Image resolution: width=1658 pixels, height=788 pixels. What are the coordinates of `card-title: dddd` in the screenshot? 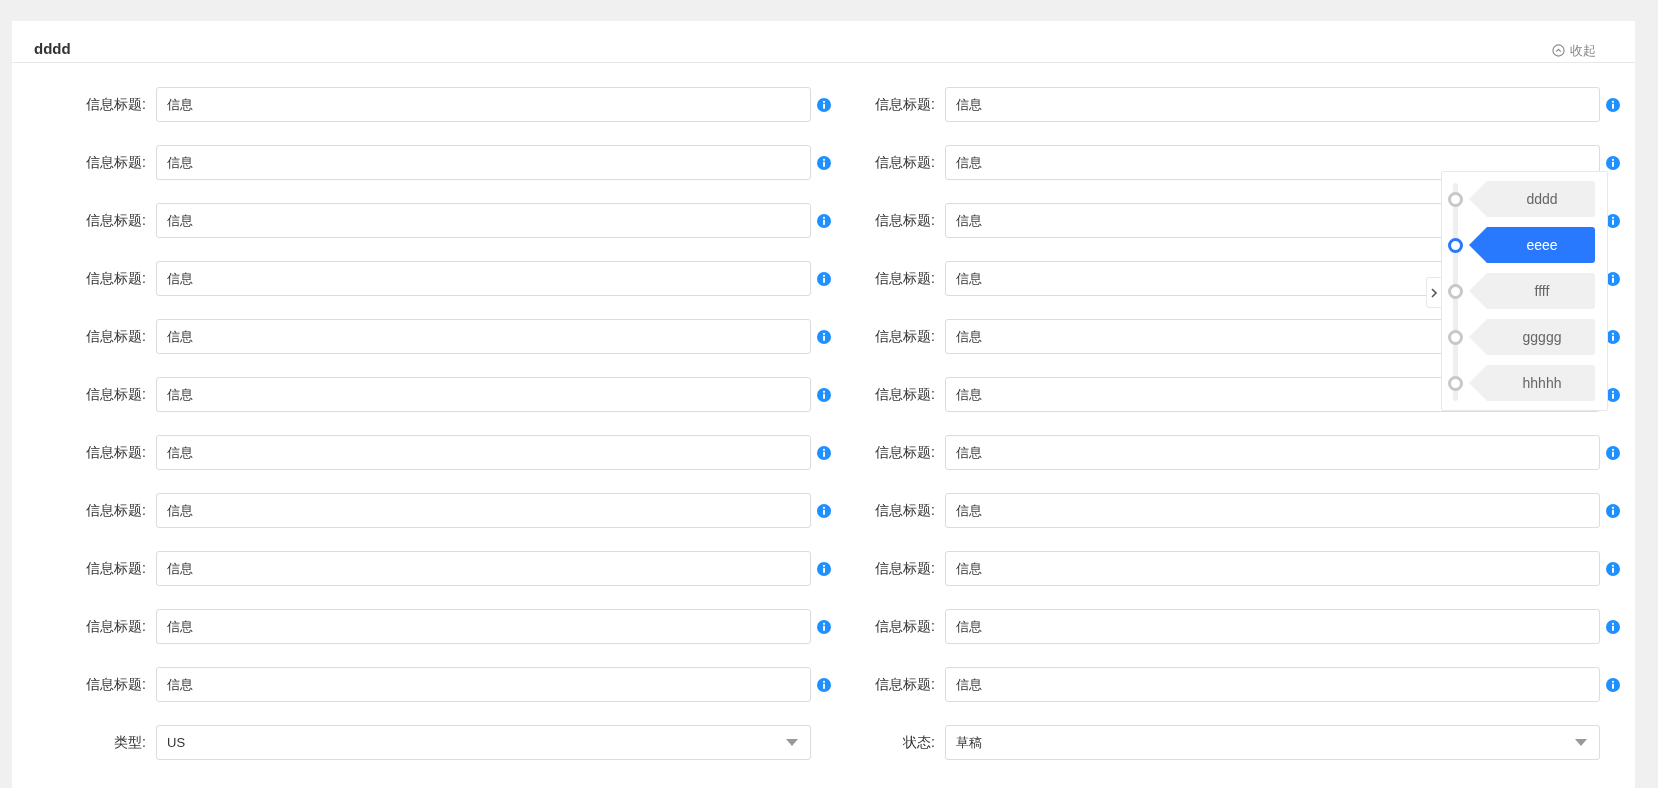 It's located at (52, 48).